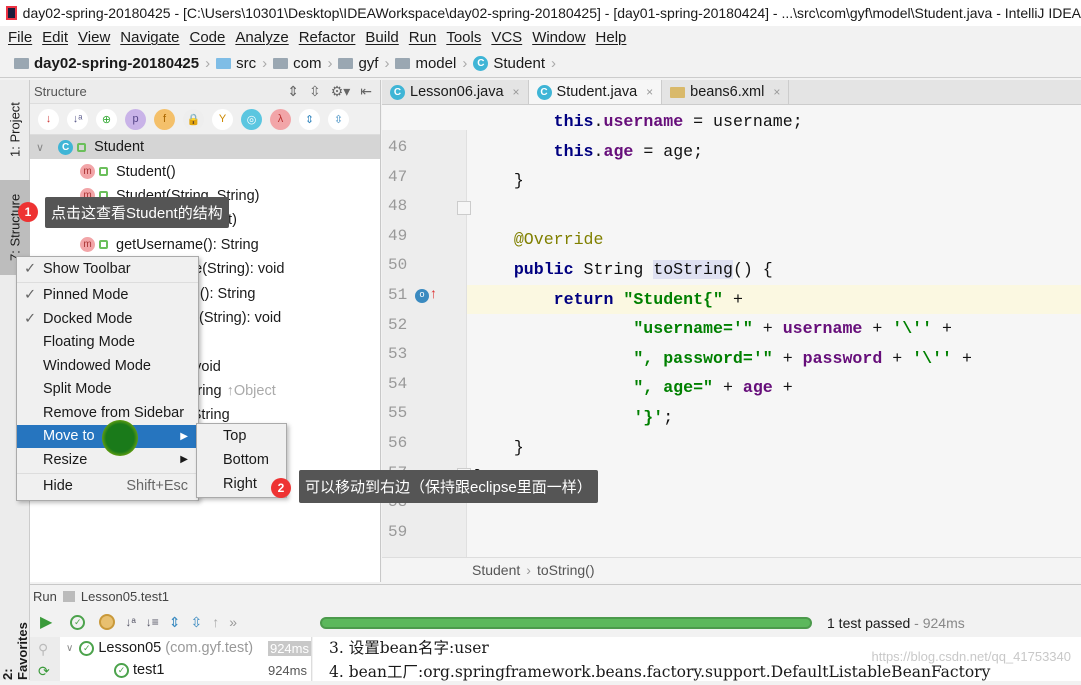  I want to click on breadcrumb-item: C Student, so click(509, 63).